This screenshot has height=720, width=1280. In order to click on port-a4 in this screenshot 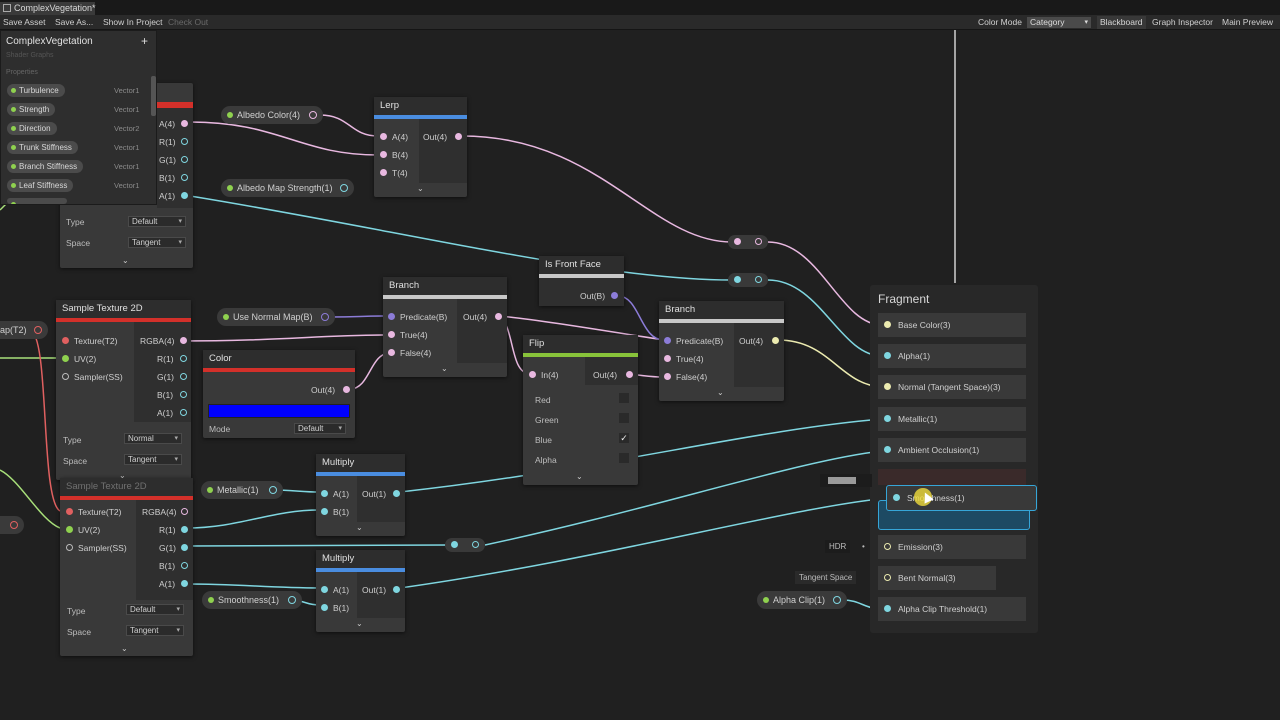, I will do `click(184, 123)`.